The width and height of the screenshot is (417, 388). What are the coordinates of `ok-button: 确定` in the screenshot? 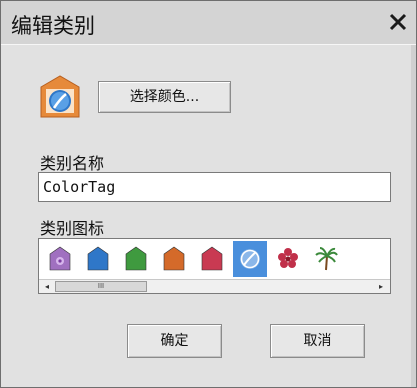 It's located at (174, 341).